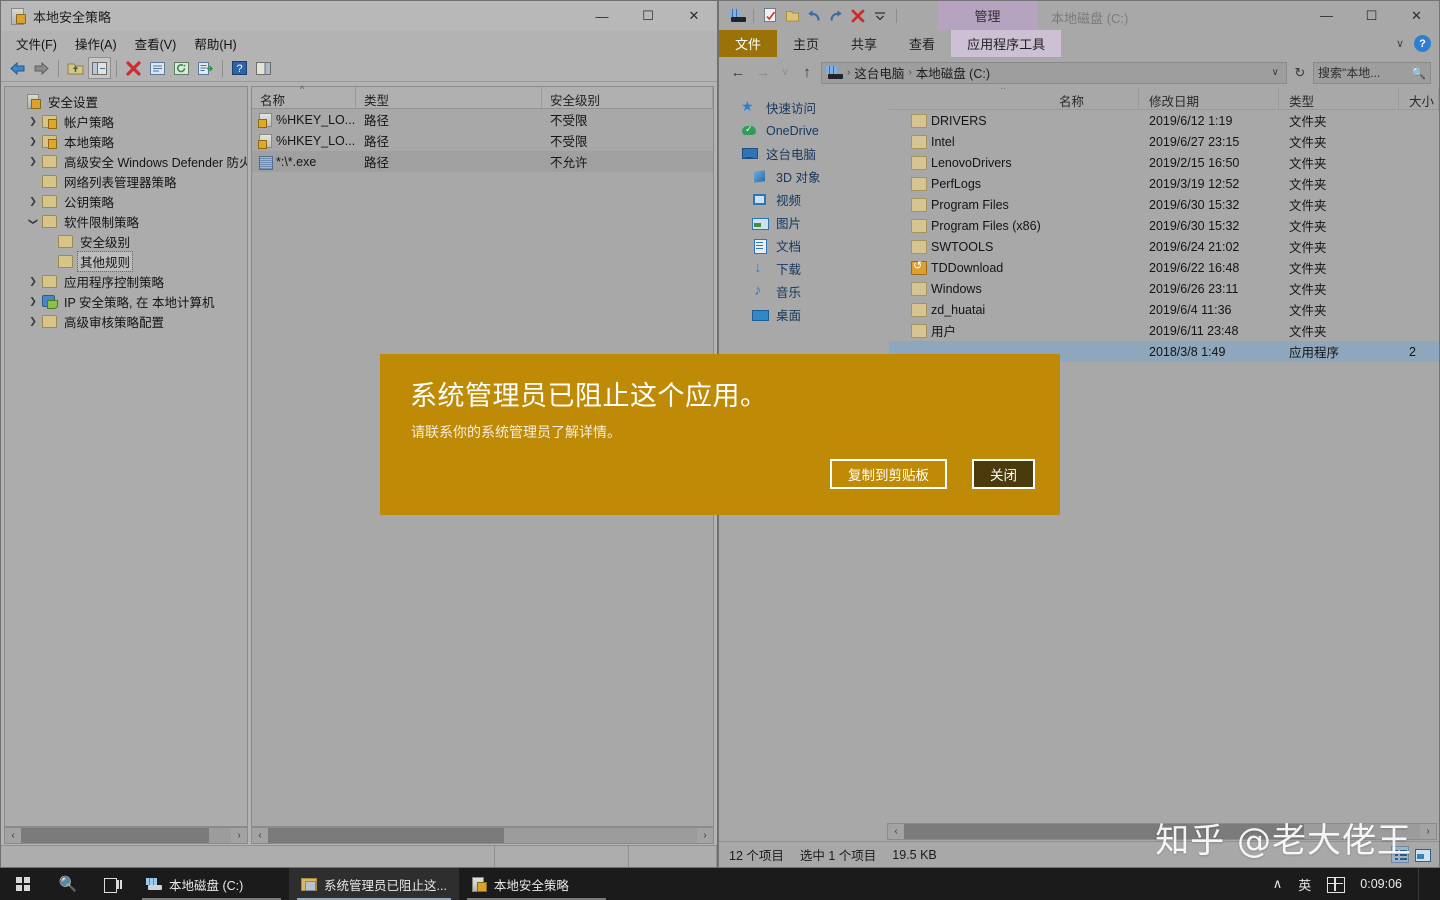 The image size is (1440, 900). What do you see at coordinates (1164, 162) in the screenshot?
I see `file-row: LenovoDrivers 2019/2/15 16:50 文件夹` at bounding box center [1164, 162].